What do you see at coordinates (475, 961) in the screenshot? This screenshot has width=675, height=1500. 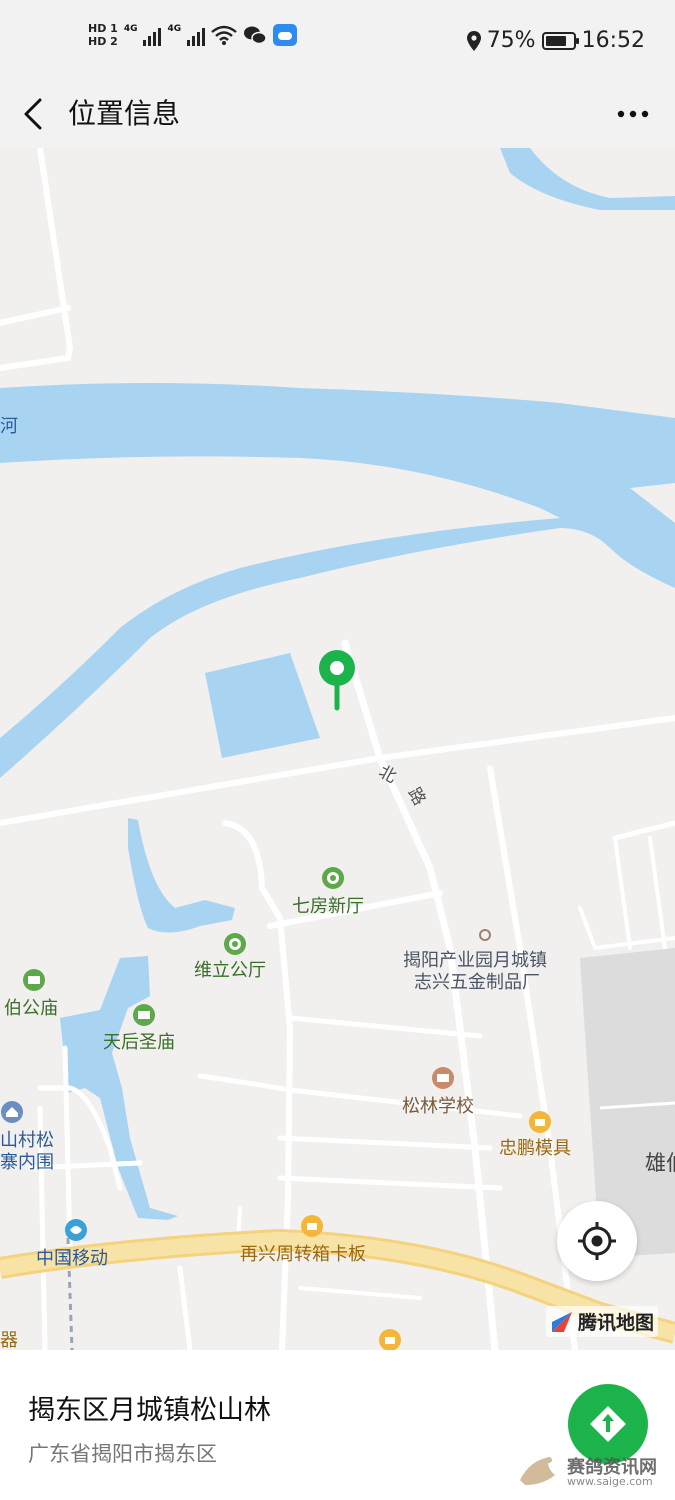 I see `poi-label-factory-line1: 揭阳产业园月城镇` at bounding box center [475, 961].